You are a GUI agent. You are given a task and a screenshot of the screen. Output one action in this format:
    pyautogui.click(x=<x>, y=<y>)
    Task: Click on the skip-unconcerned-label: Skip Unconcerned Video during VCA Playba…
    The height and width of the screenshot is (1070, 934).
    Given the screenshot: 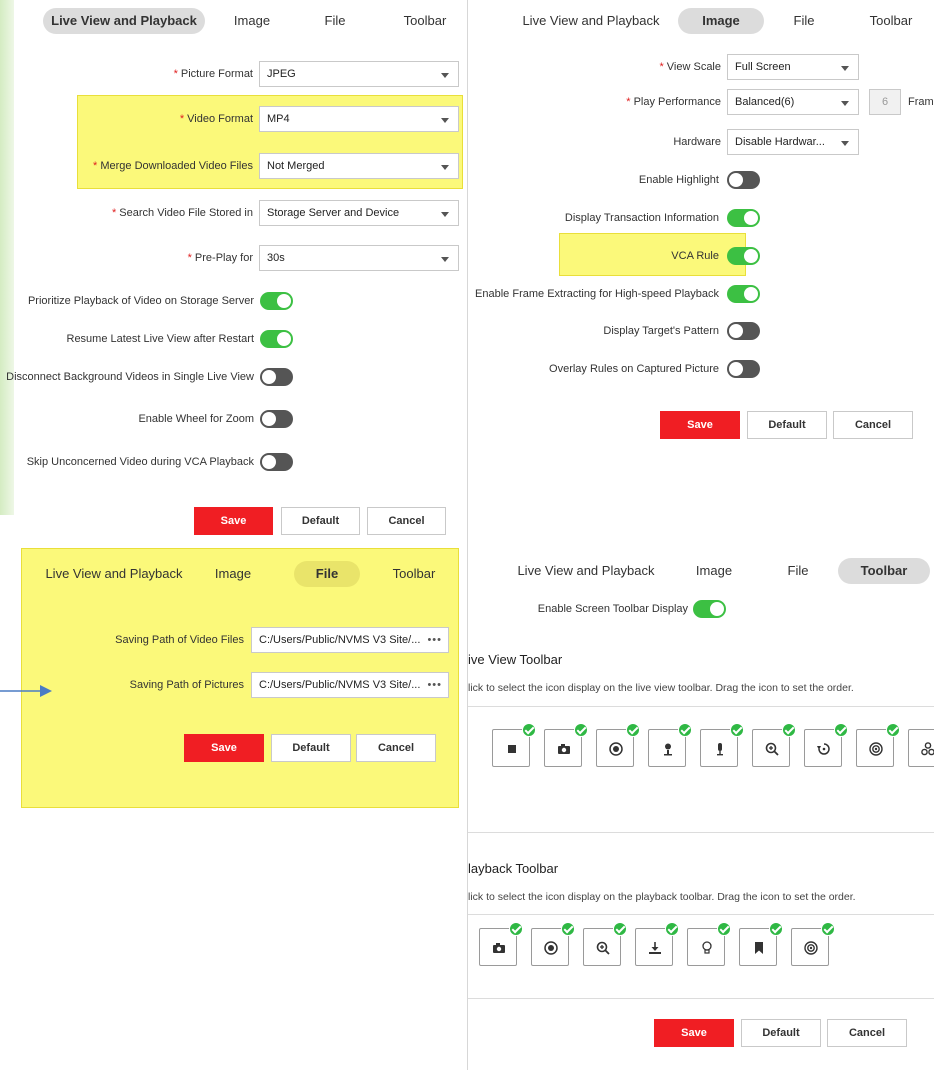 What is the action you would take?
    pyautogui.click(x=140, y=462)
    